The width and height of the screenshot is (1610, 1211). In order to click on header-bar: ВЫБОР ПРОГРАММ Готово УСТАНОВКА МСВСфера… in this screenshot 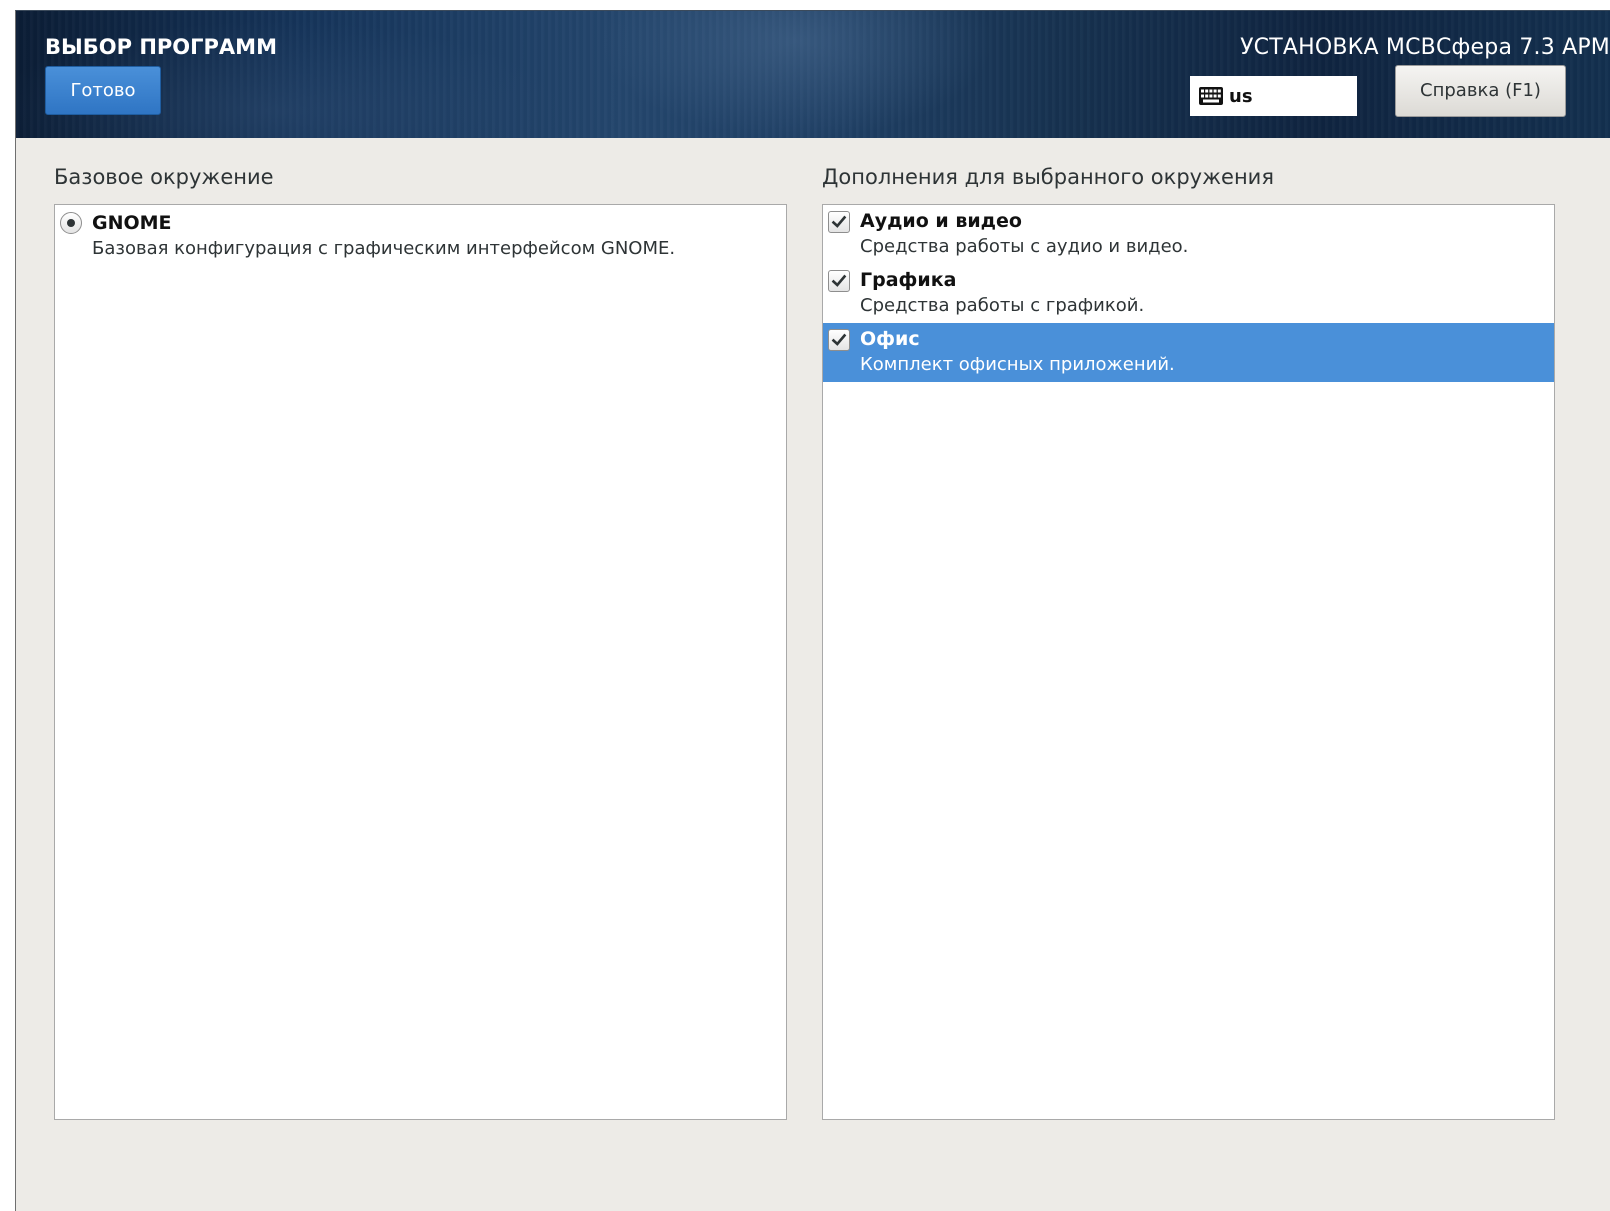, I will do `click(813, 74)`.